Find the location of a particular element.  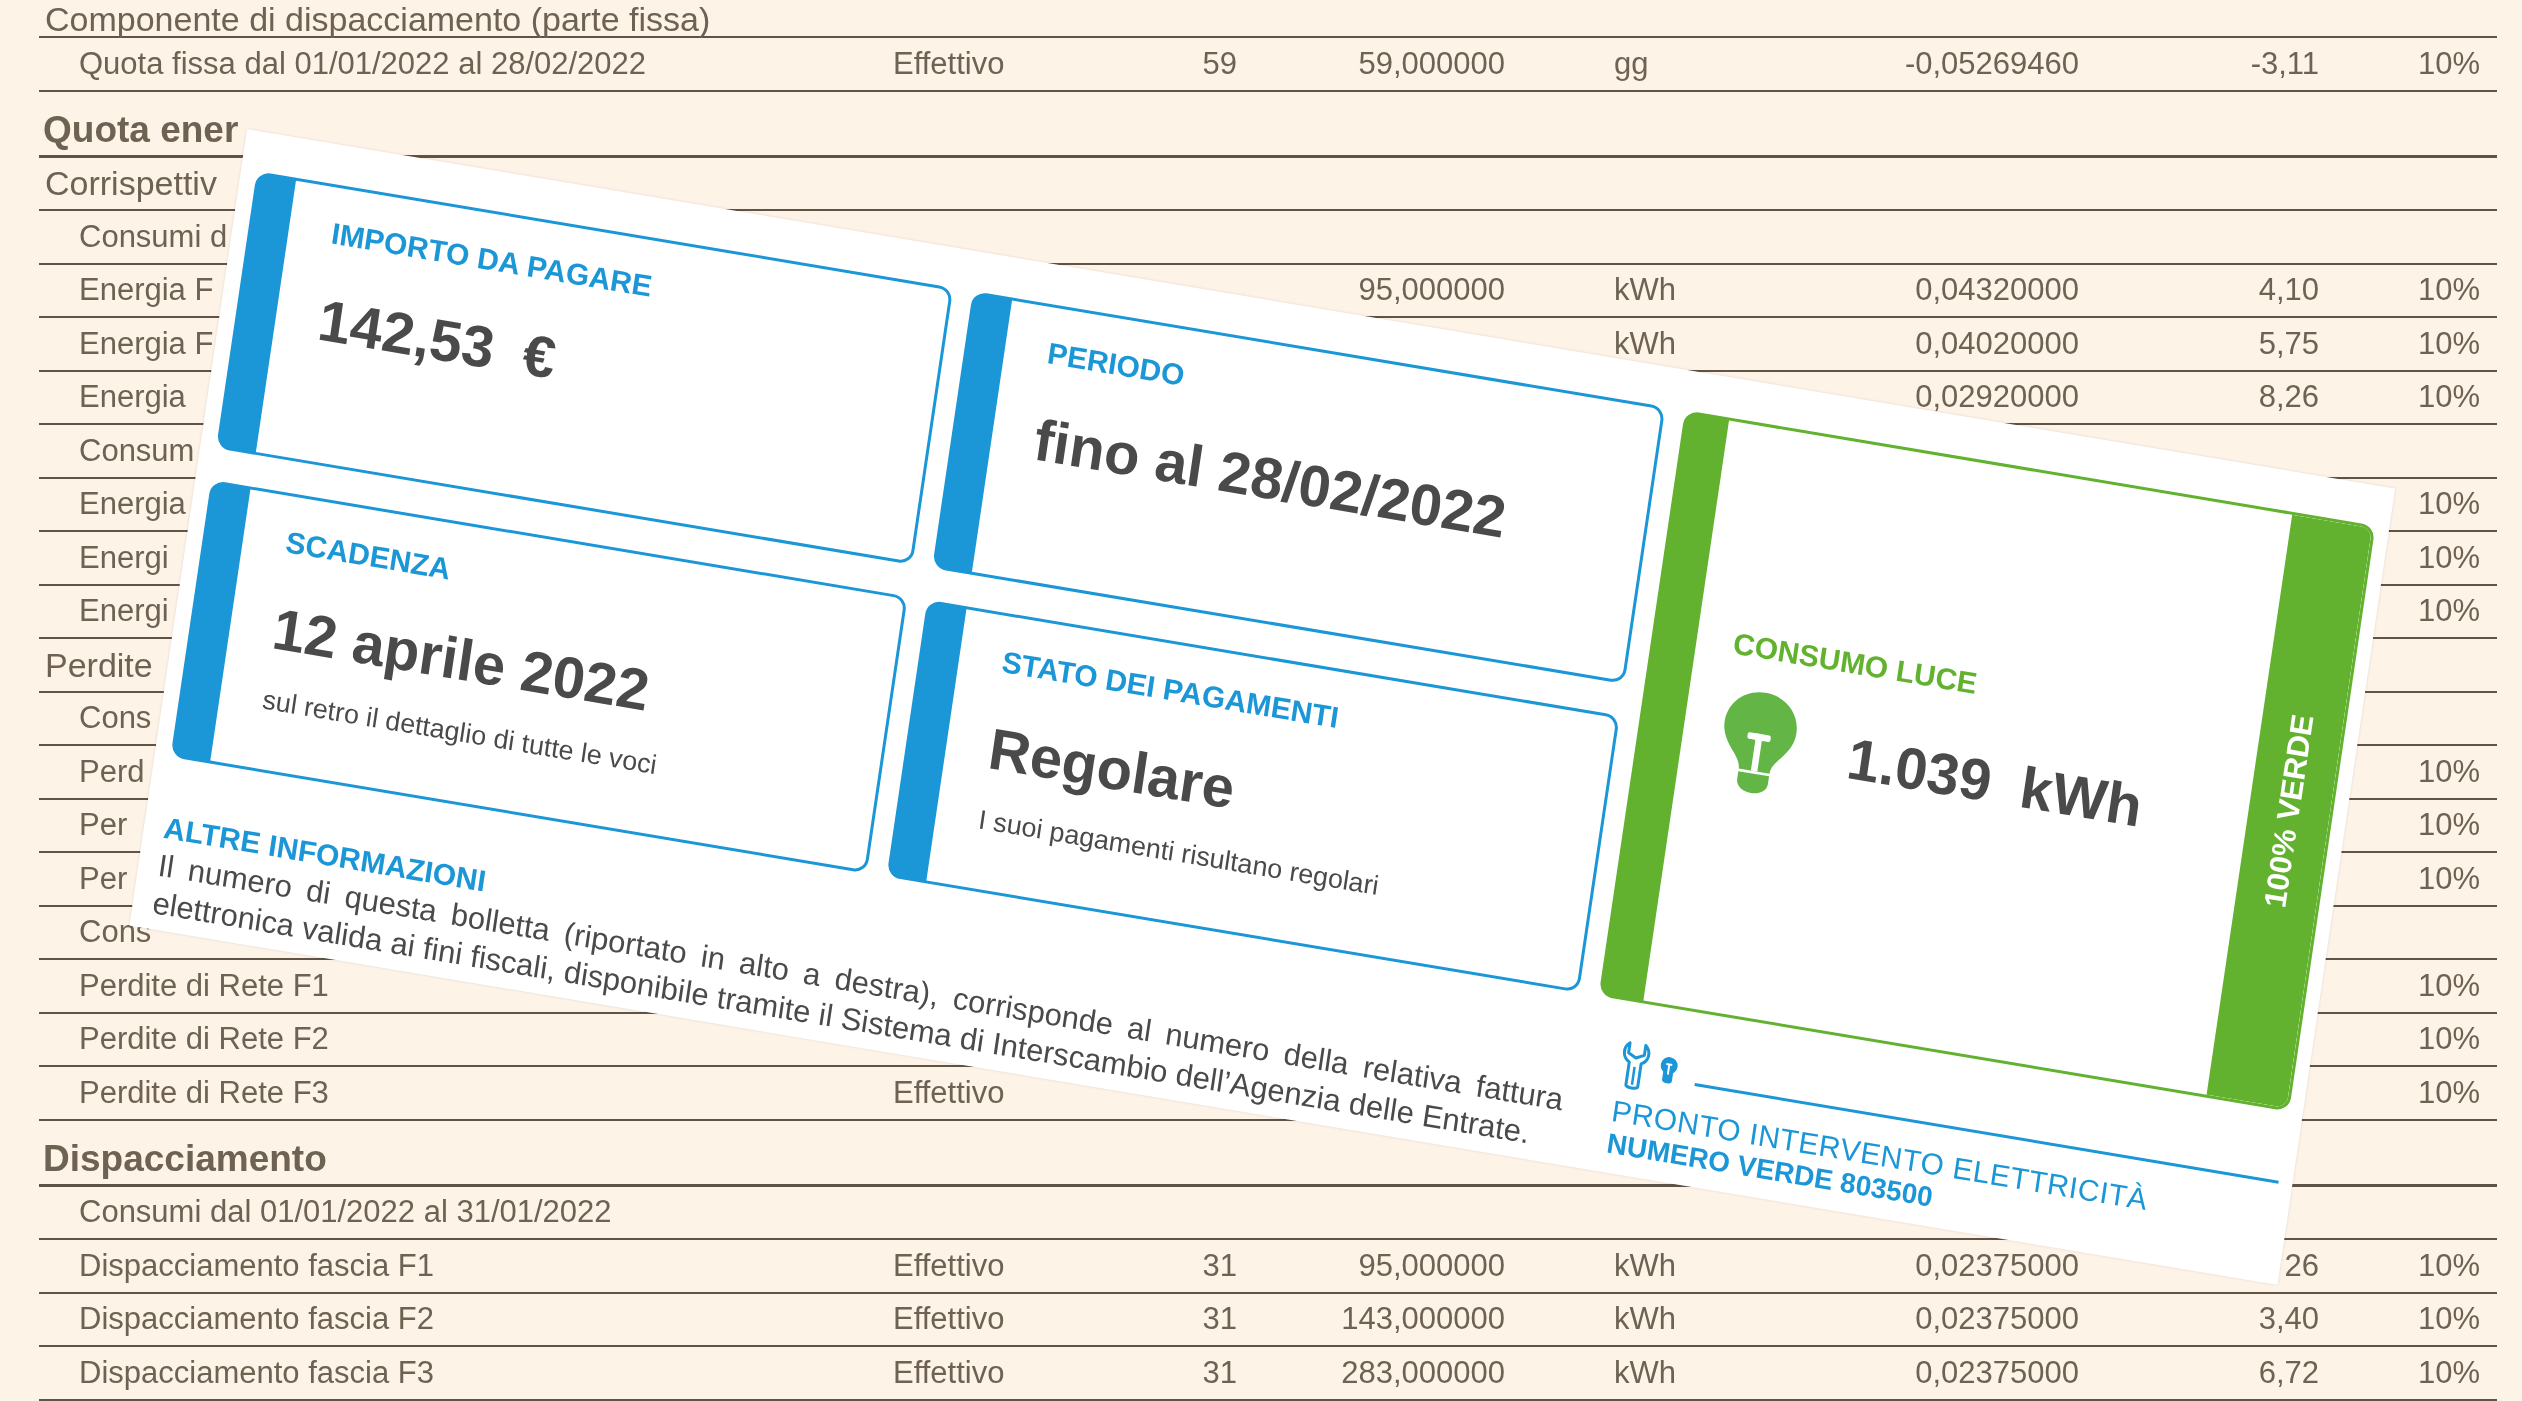

consumption-value: 1.039 is located at coordinates (1919, 770).